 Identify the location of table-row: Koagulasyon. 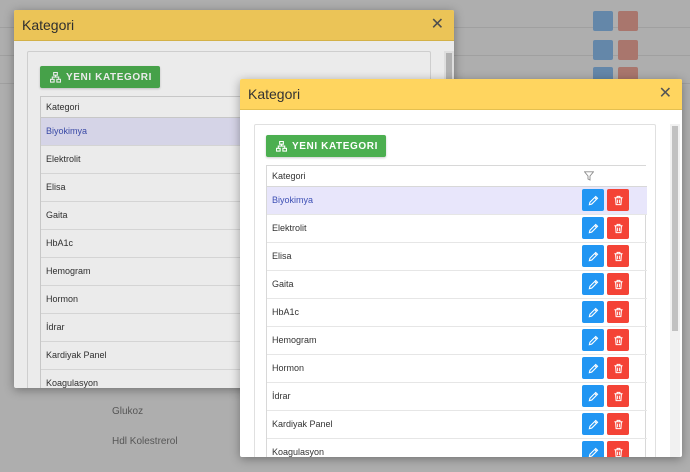
(457, 447).